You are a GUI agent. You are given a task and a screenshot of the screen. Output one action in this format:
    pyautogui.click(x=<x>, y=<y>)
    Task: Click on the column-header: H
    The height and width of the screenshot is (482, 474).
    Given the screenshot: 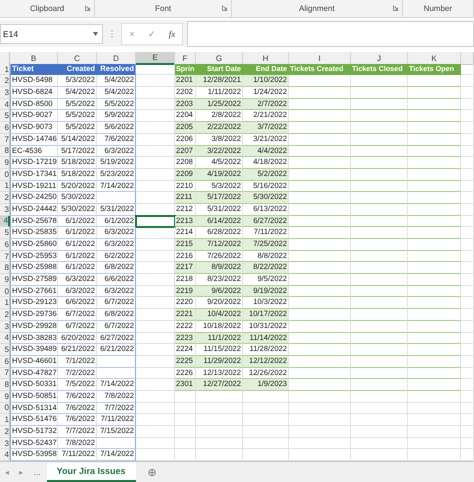 What is the action you would take?
    pyautogui.click(x=266, y=58)
    